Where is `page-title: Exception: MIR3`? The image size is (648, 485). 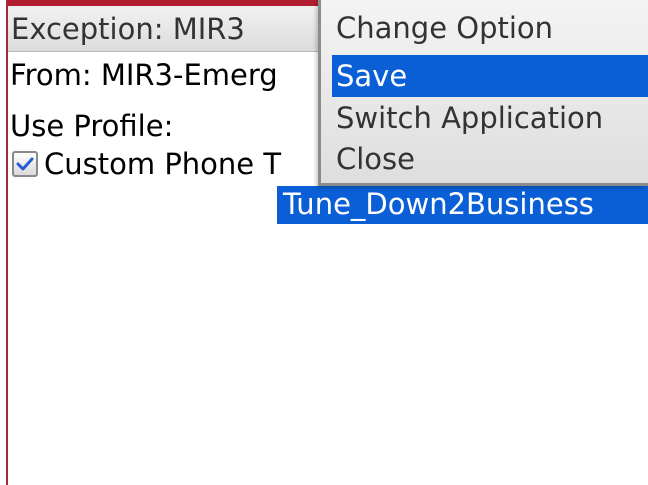
page-title: Exception: MIR3 is located at coordinates (128, 29).